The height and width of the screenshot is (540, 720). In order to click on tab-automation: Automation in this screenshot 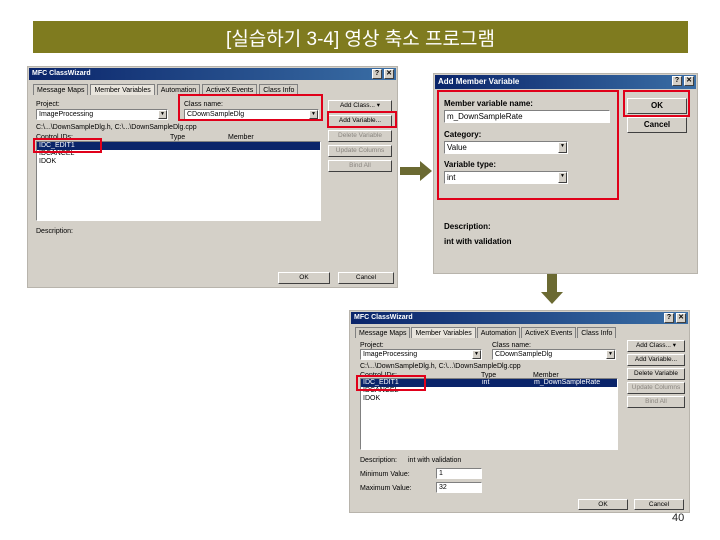, I will do `click(498, 332)`.